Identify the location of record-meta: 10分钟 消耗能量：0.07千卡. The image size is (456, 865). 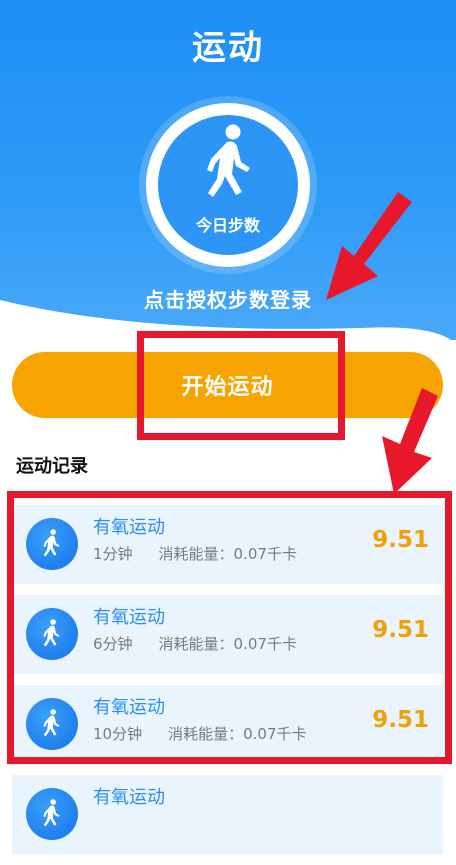
(200, 733).